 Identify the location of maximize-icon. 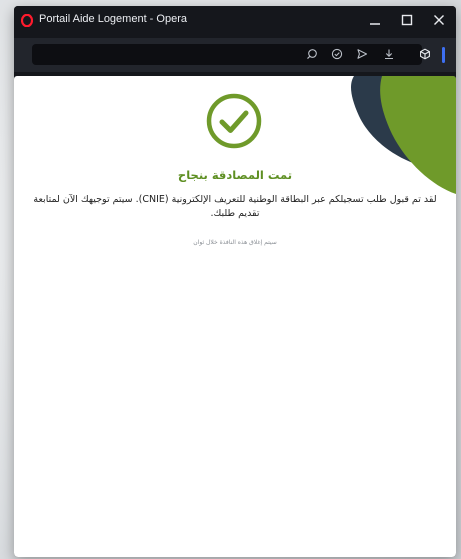
(407, 20).